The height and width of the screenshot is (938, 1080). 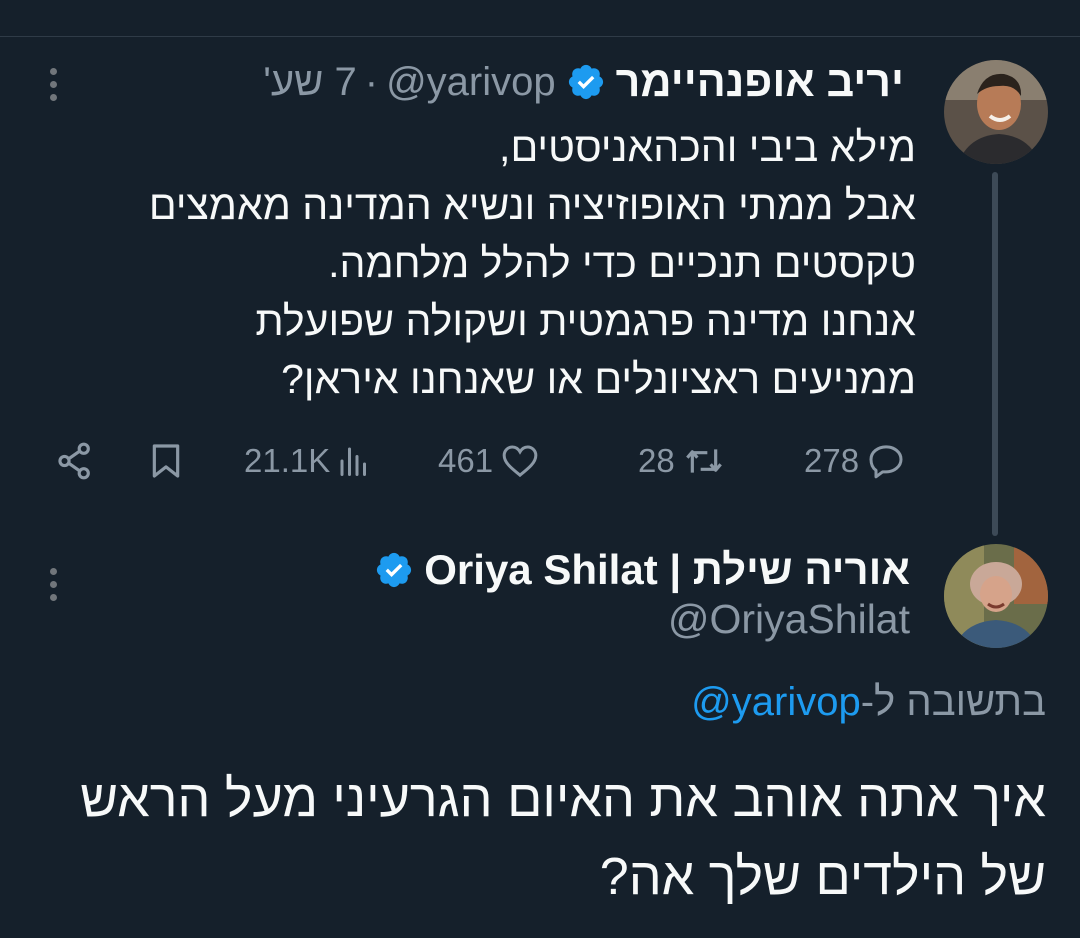 I want to click on views-icon, so click(x=353, y=461).